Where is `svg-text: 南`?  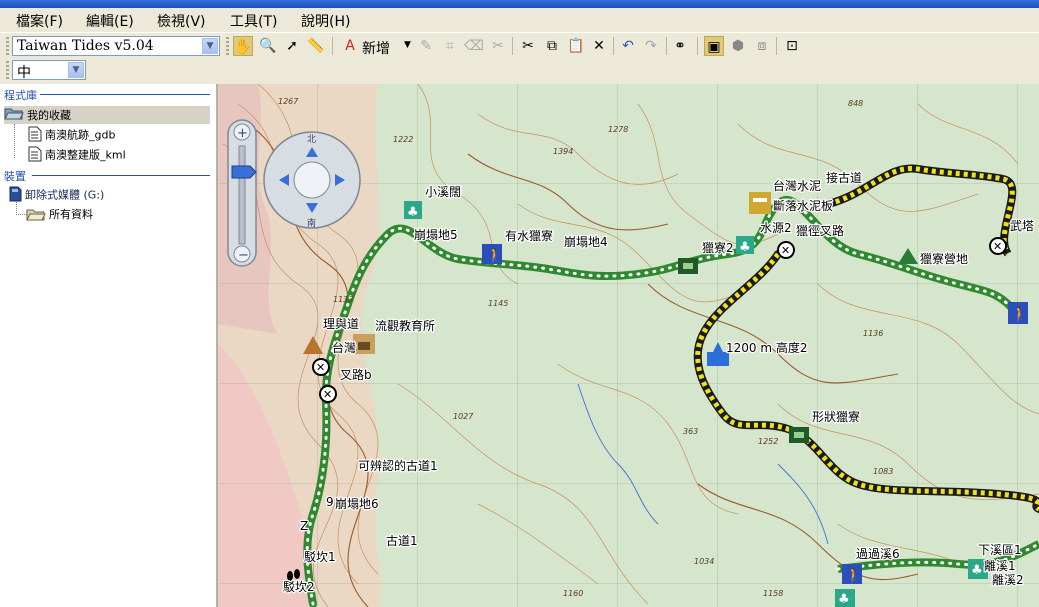
svg-text: 南 is located at coordinates (311, 223).